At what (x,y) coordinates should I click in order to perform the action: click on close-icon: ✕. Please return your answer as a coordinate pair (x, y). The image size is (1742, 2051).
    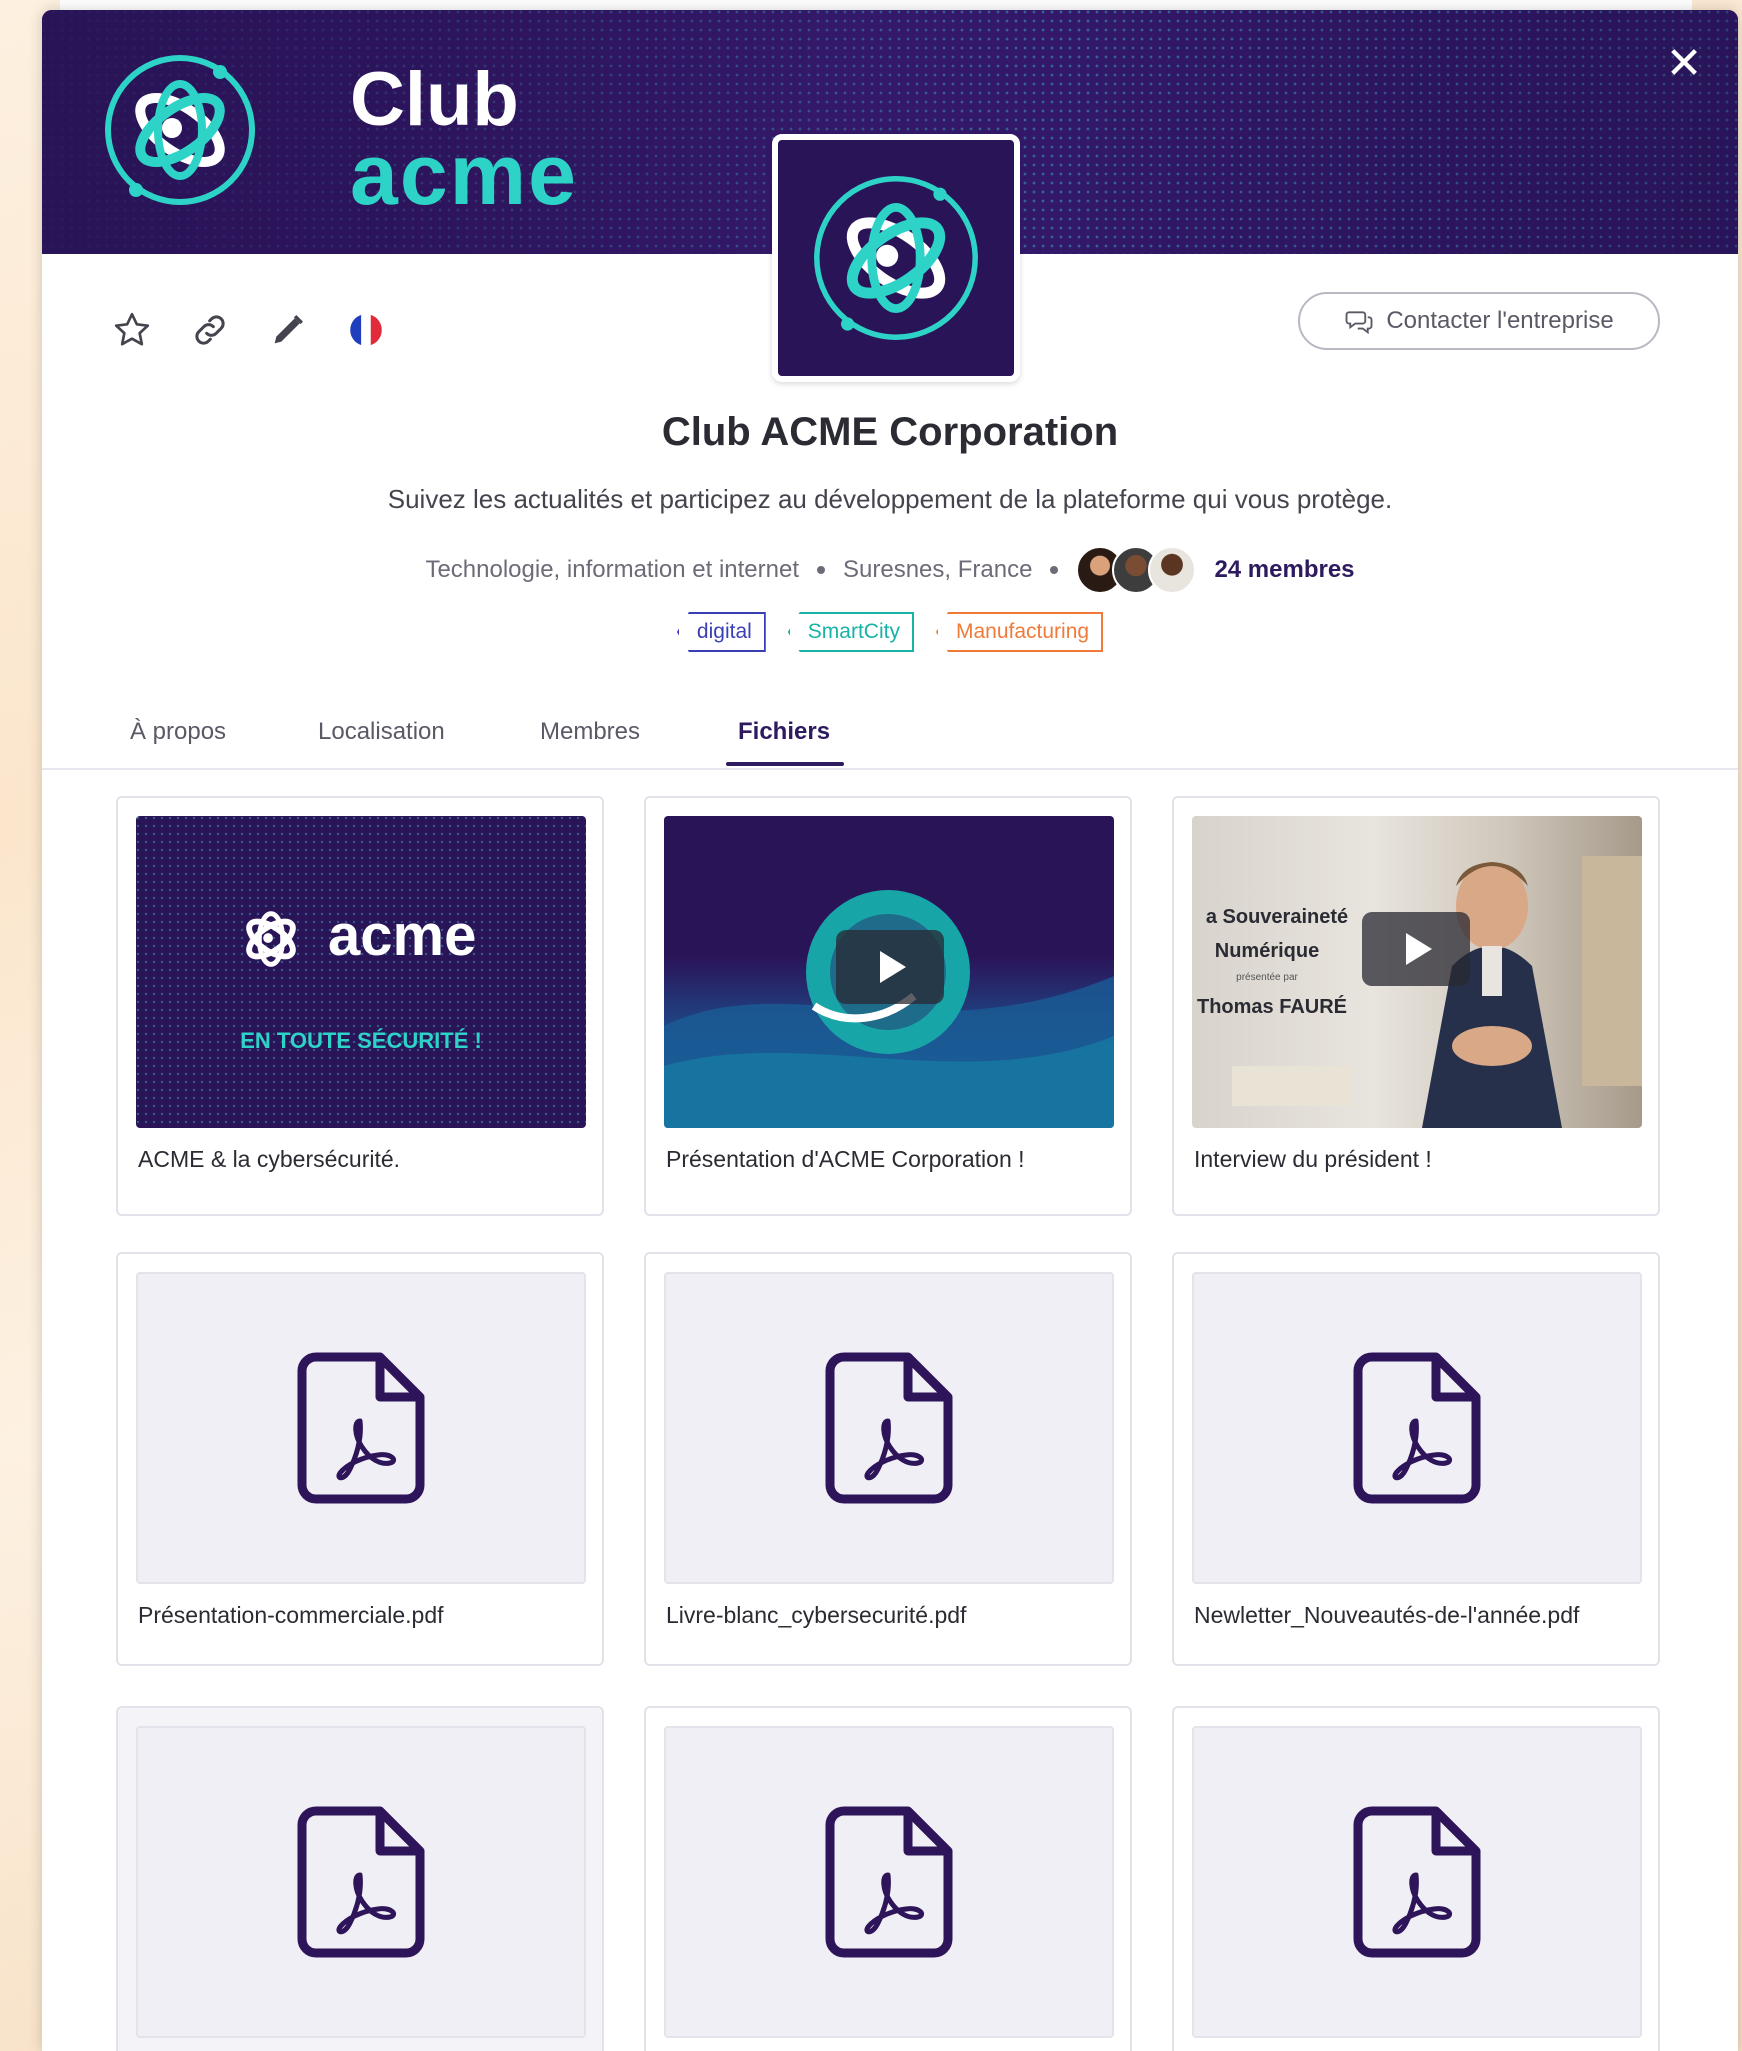
    Looking at the image, I should click on (1684, 63).